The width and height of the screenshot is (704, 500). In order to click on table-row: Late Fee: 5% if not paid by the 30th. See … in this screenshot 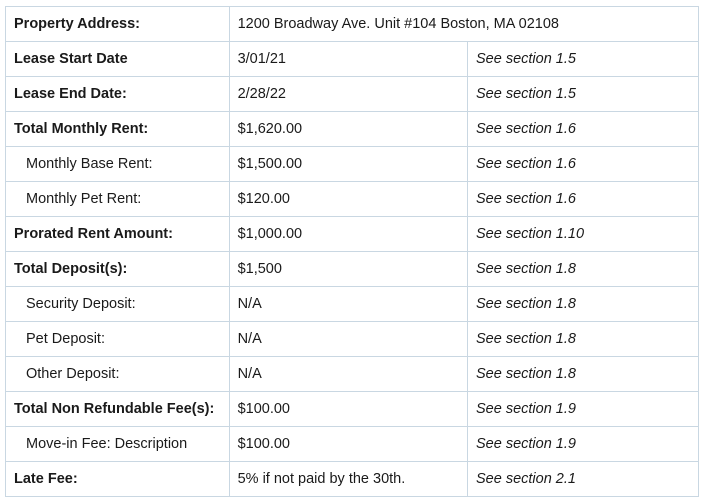, I will do `click(352, 479)`.